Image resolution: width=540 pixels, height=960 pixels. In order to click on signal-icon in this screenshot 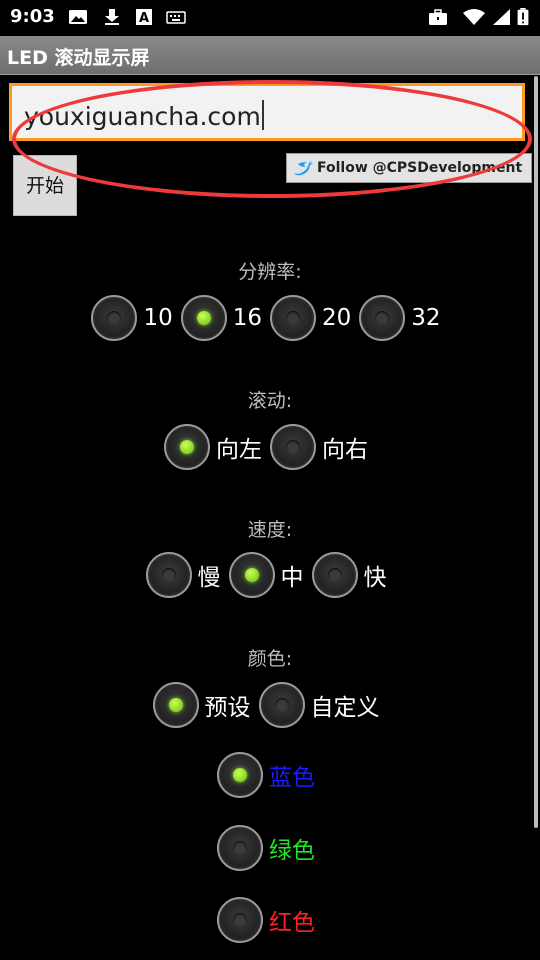, I will do `click(501, 17)`.